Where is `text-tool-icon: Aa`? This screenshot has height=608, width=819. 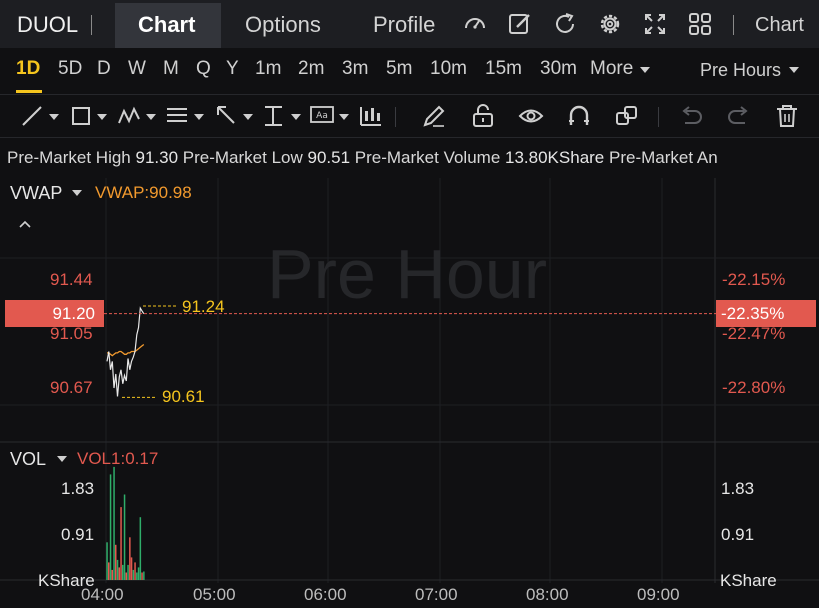
text-tool-icon: Aa is located at coordinates (331, 116).